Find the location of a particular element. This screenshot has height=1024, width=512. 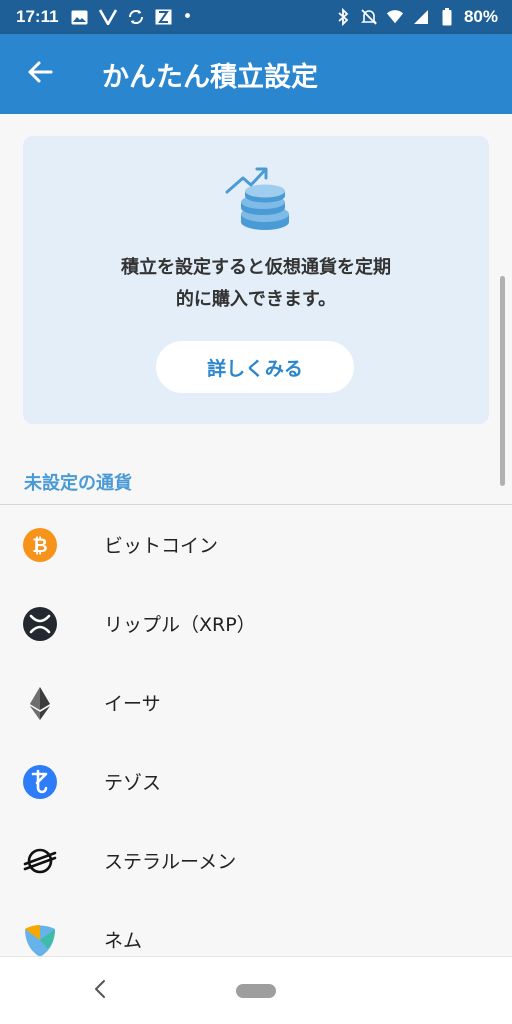

nem-icon is located at coordinates (40, 939).